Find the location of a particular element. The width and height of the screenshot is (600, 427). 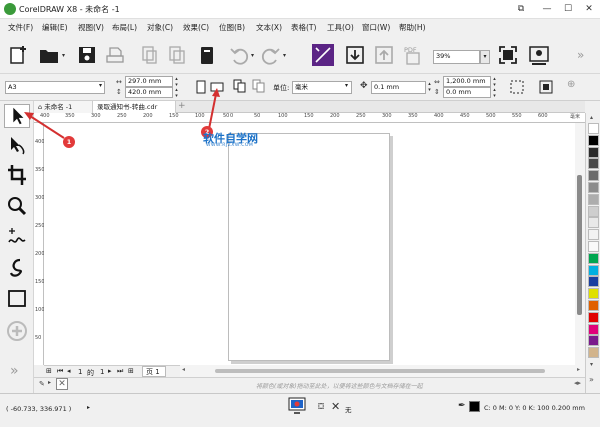

restore-window-icon: ⧉ is located at coordinates (521, 9).